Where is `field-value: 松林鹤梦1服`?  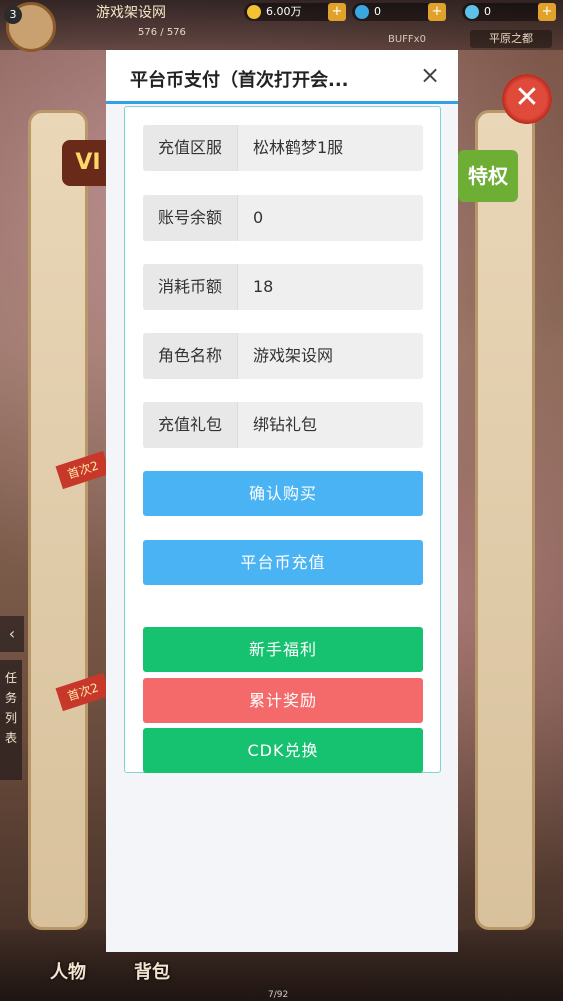
field-value: 松林鹤梦1服 is located at coordinates (298, 147).